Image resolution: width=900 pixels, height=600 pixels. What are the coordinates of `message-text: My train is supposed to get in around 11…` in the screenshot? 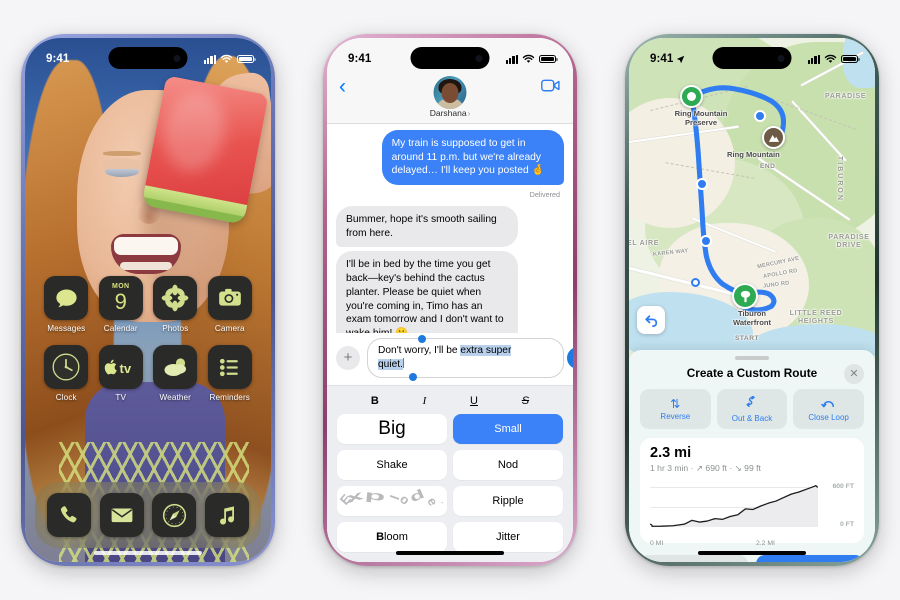 It's located at (468, 157).